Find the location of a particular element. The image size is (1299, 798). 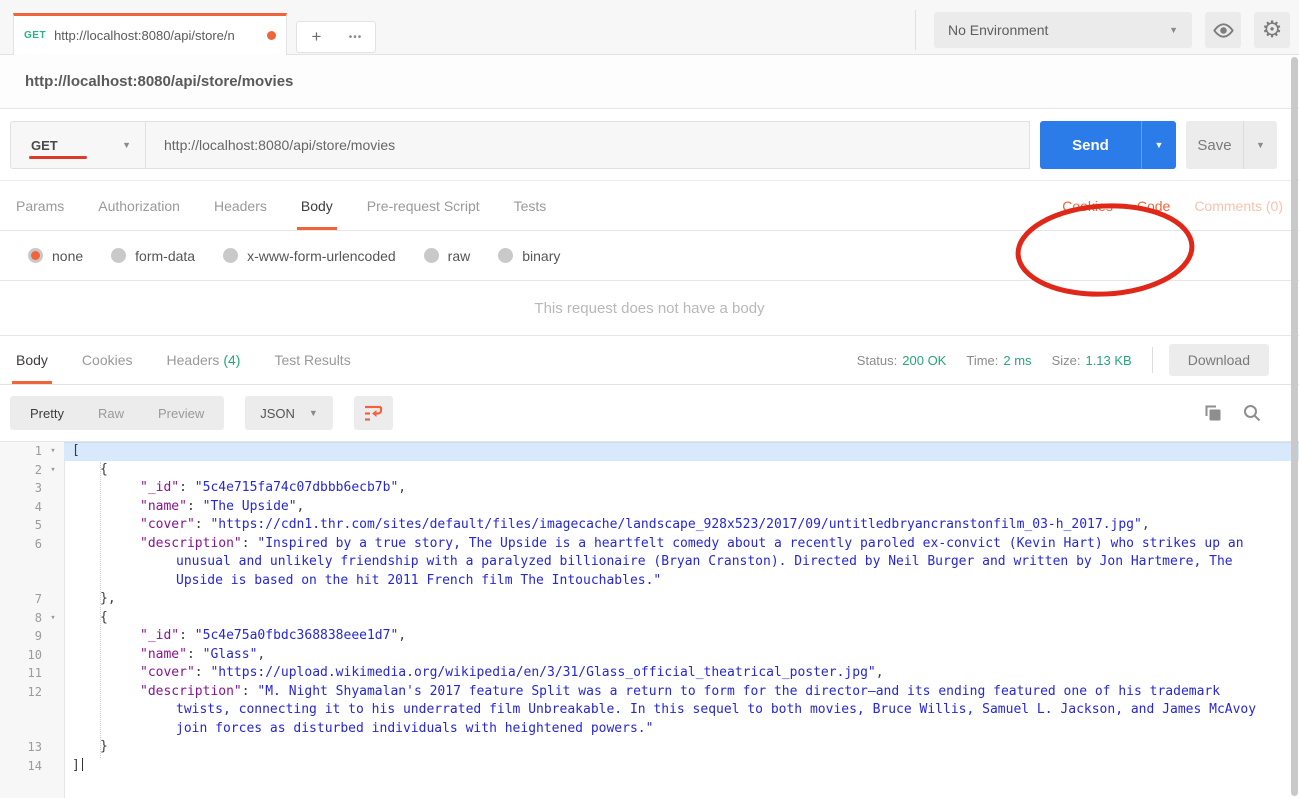

response-tab-body: Body is located at coordinates (32, 360).